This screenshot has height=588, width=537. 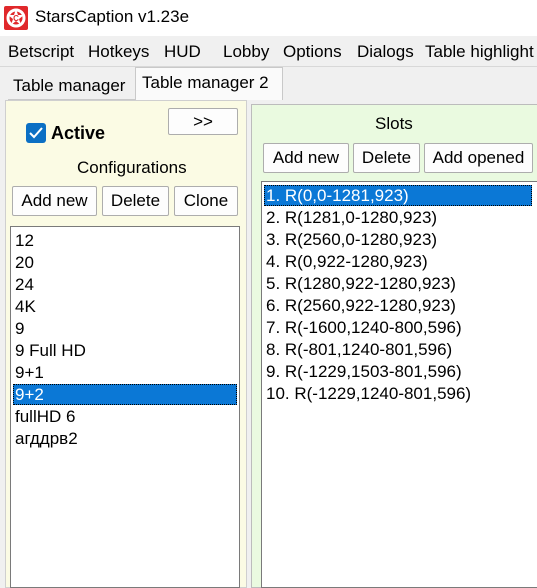 What do you see at coordinates (125, 262) in the screenshot?
I see `list-item: 20` at bounding box center [125, 262].